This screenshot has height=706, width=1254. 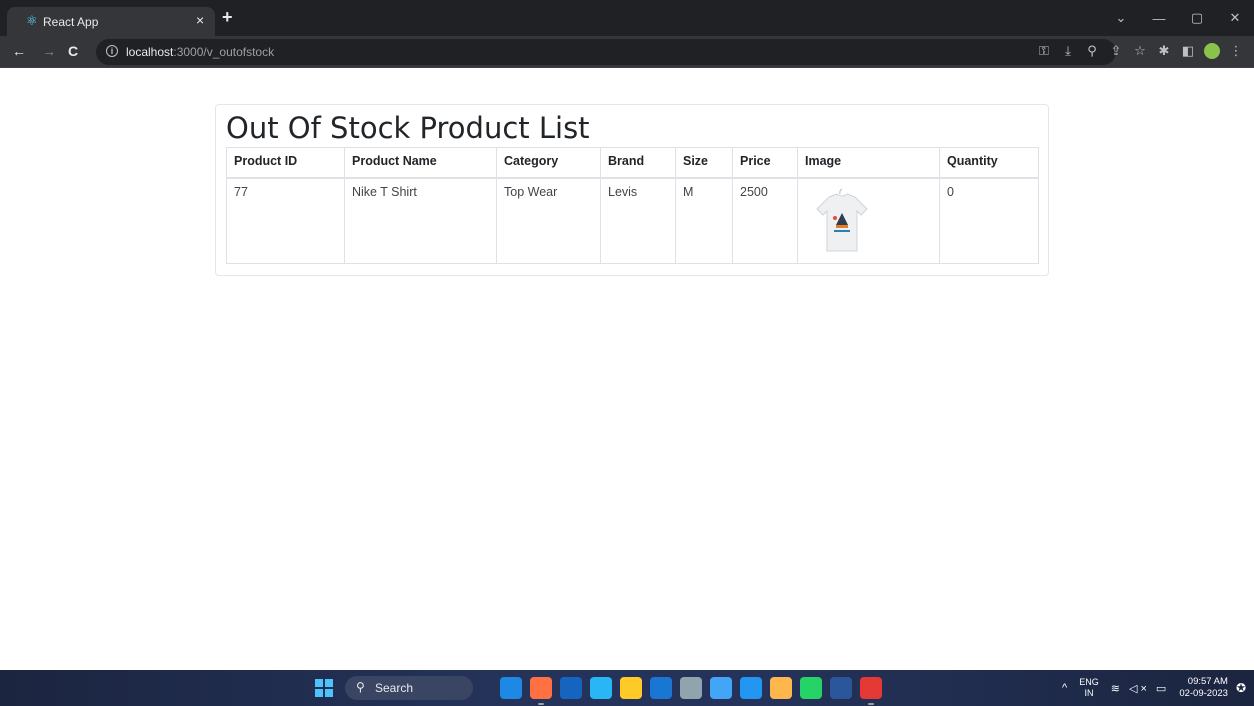 I want to click on taskbar-search: ⚲ Search, so click(x=409, y=688).